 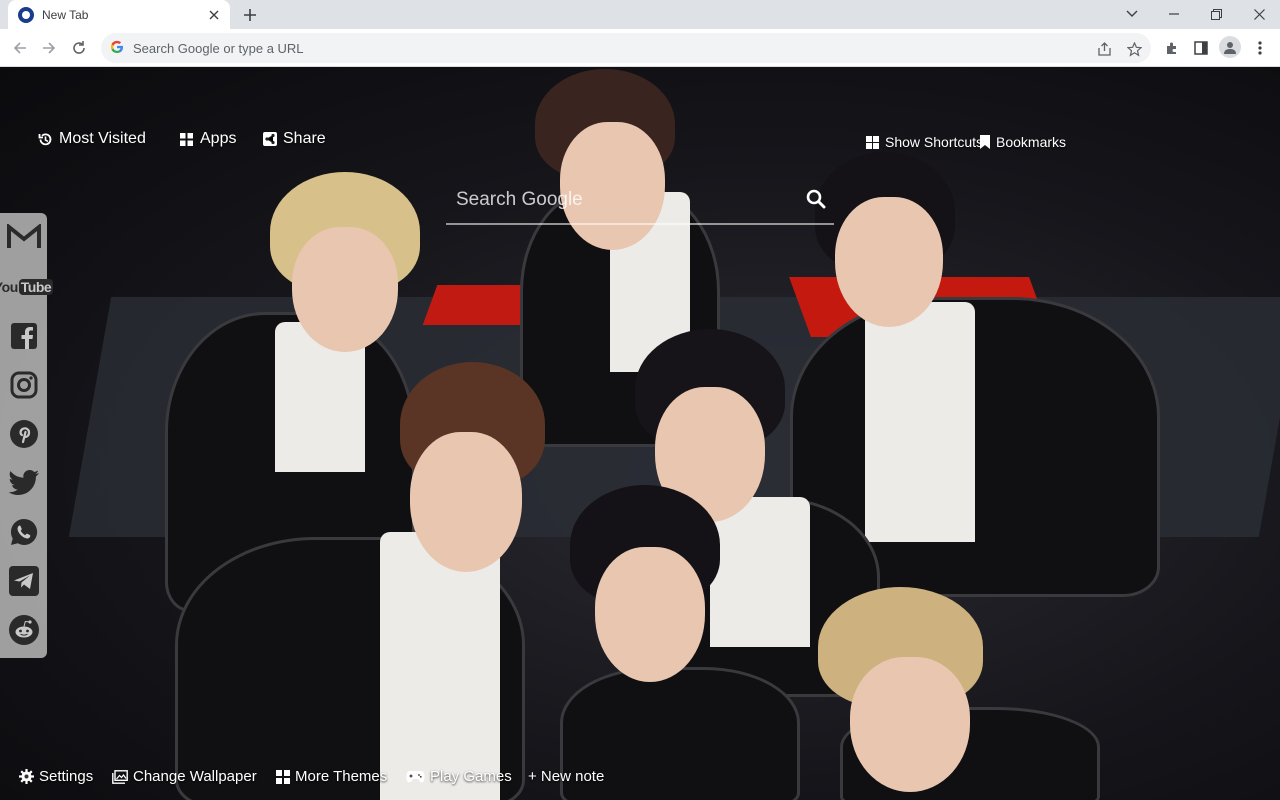 What do you see at coordinates (1260, 48) in the screenshot?
I see `chrome-menu-icon` at bounding box center [1260, 48].